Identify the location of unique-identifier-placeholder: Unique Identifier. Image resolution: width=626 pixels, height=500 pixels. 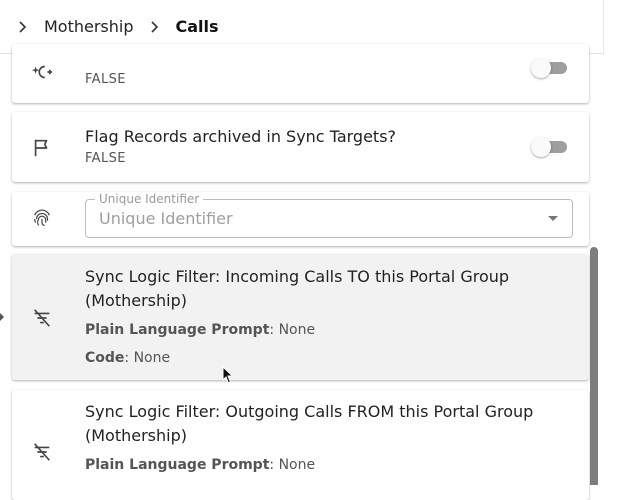
(166, 218).